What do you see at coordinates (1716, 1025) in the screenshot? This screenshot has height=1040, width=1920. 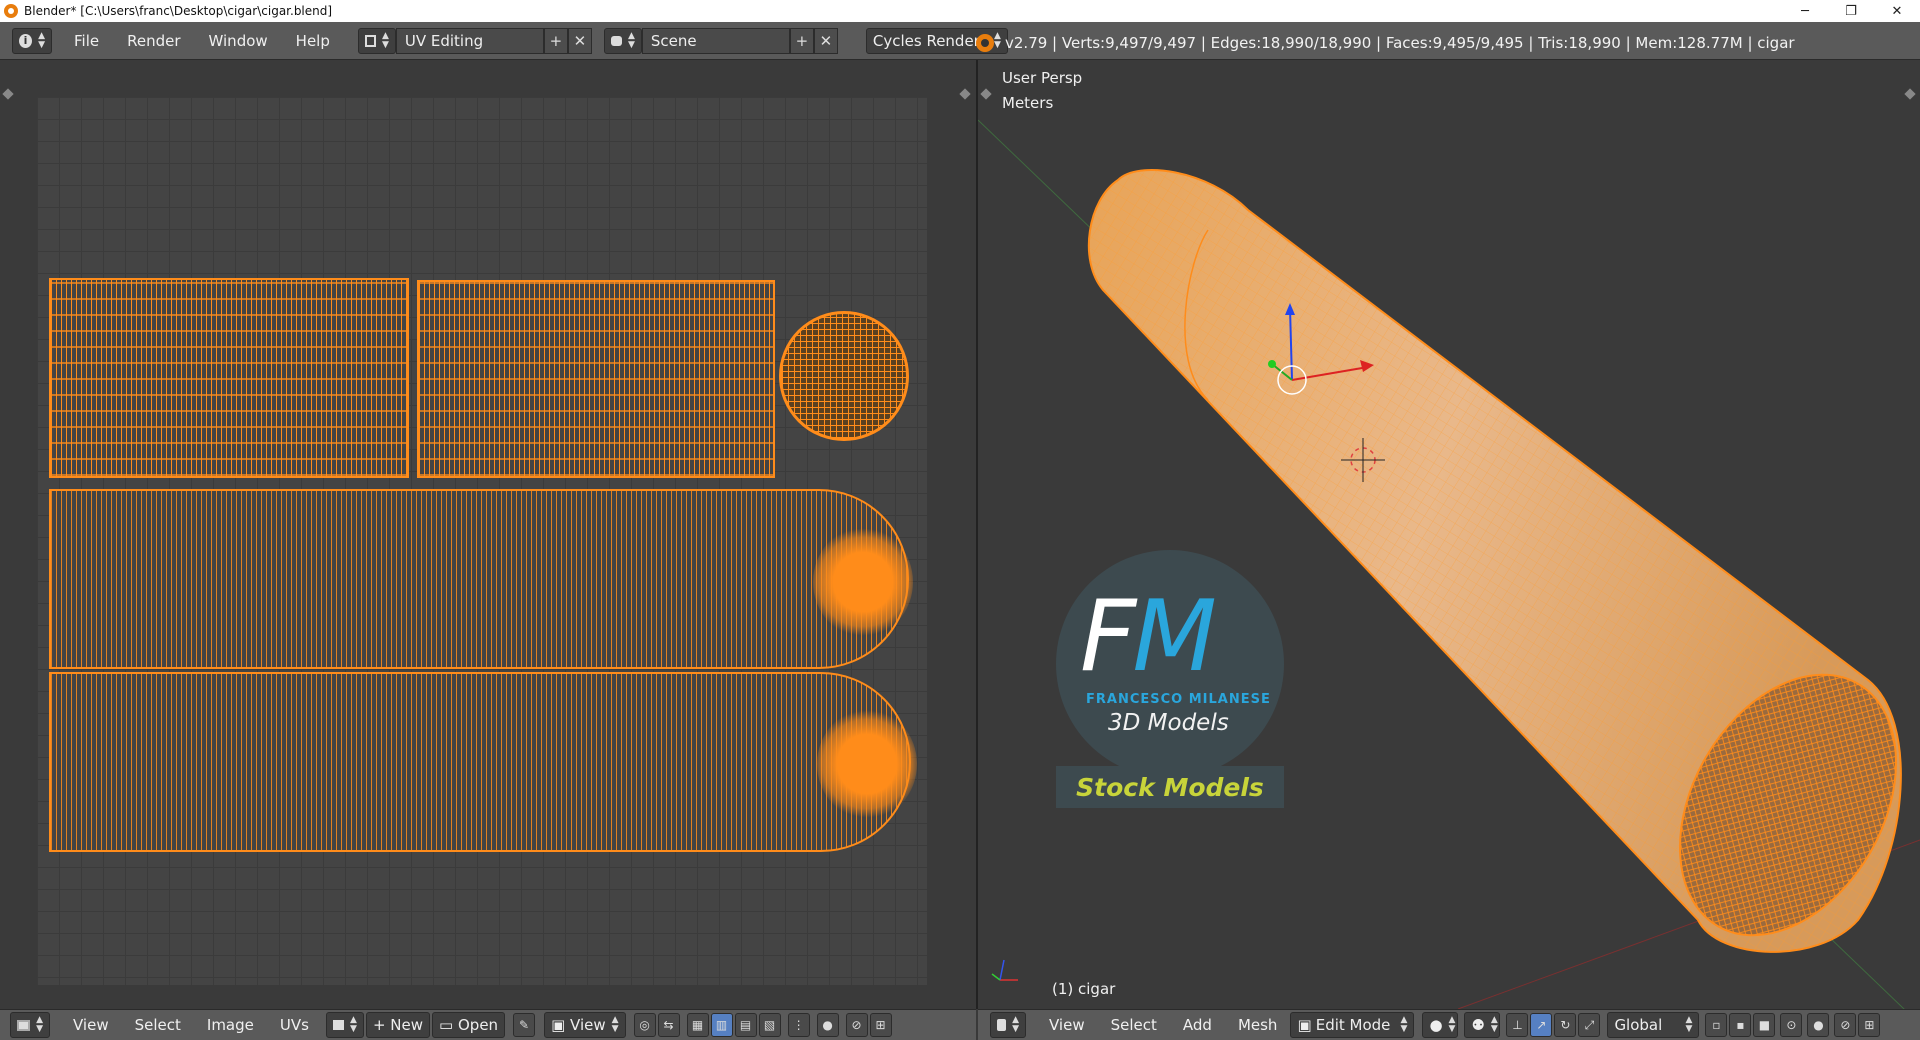 I see `vertex-select-mode-icon: ▫` at bounding box center [1716, 1025].